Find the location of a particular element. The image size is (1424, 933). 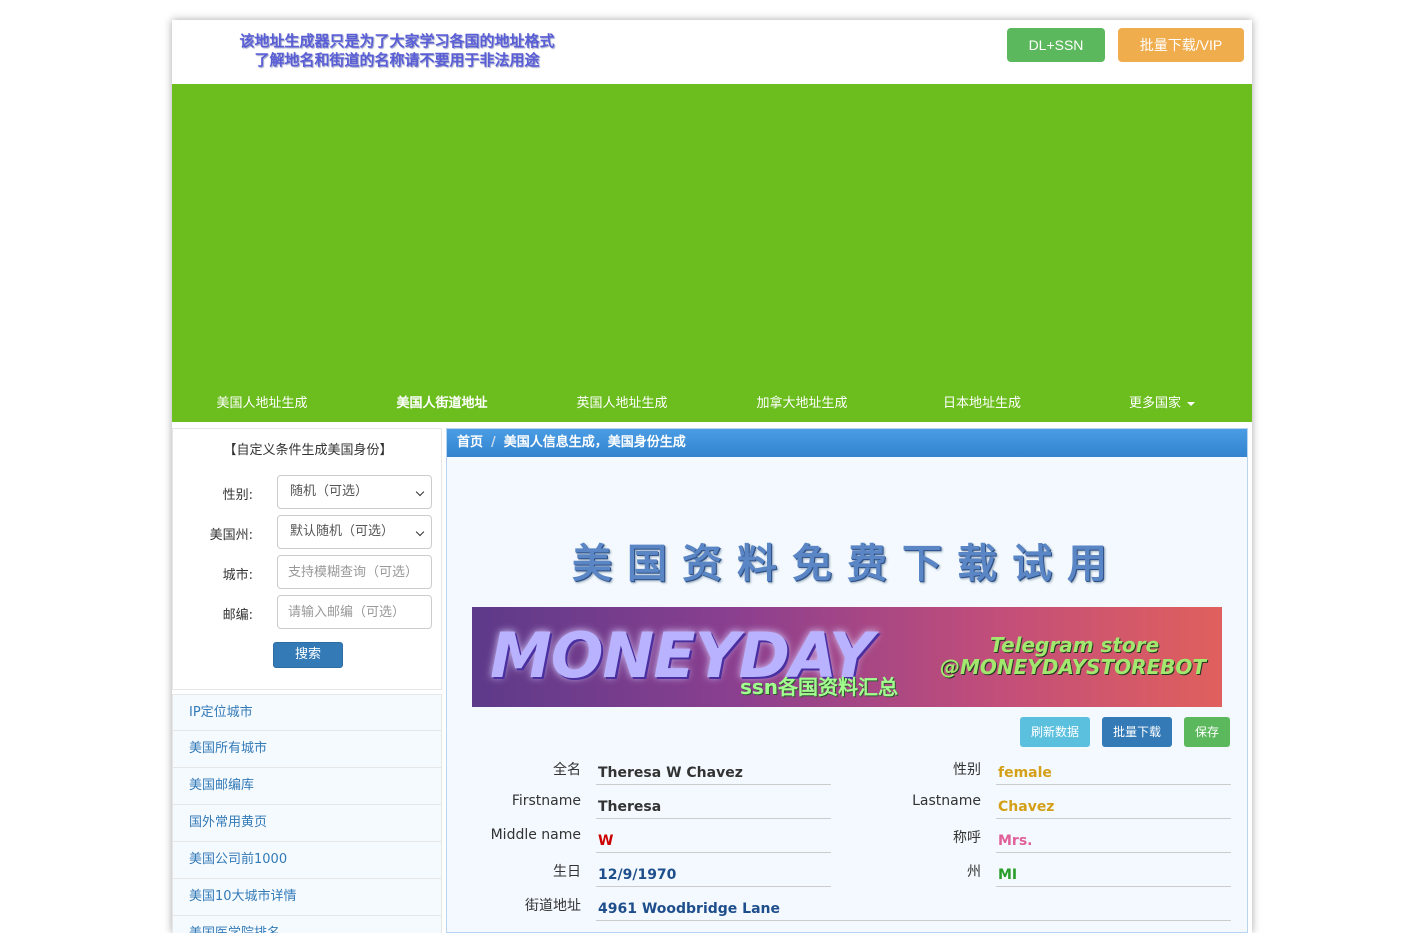

city-label: 城市: is located at coordinates (237, 575).